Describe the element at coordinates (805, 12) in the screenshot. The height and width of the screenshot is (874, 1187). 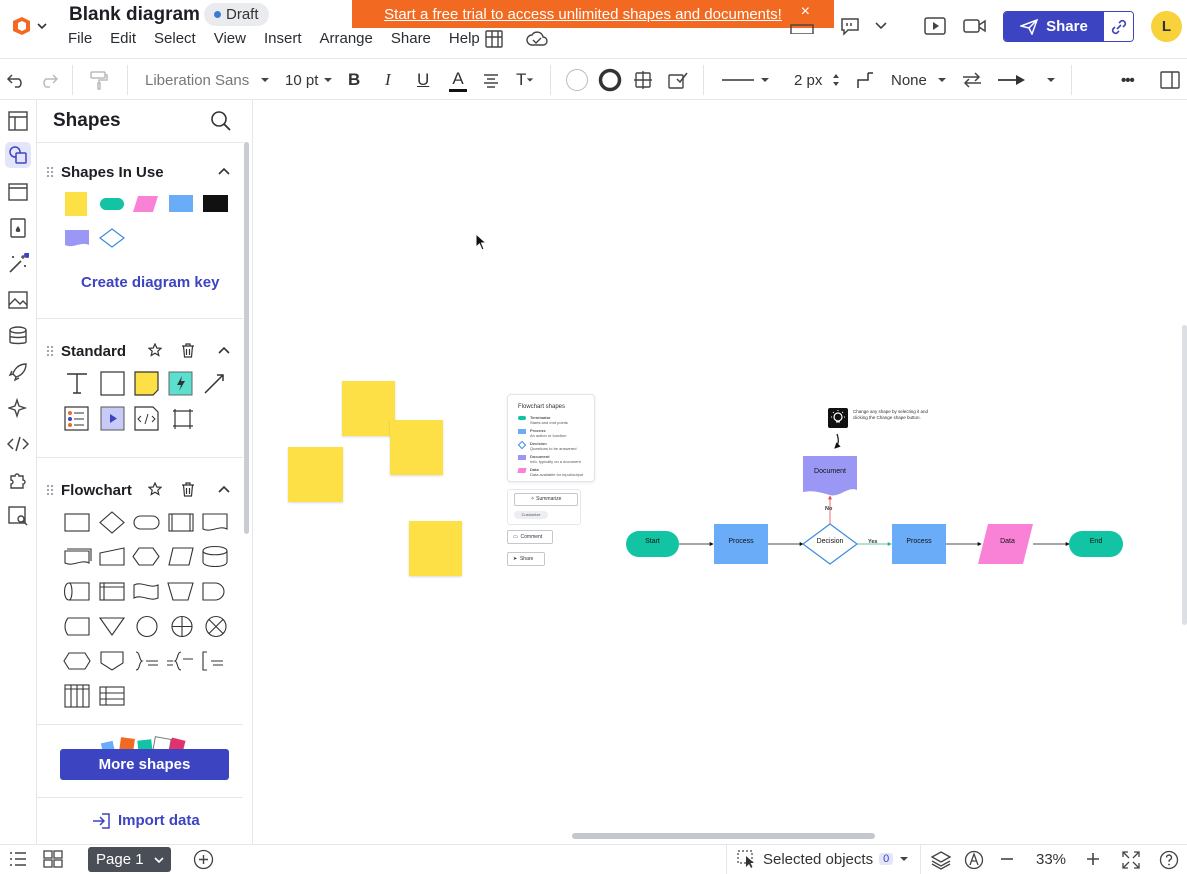
I see `trial-banner-close-icon: ×` at that location.